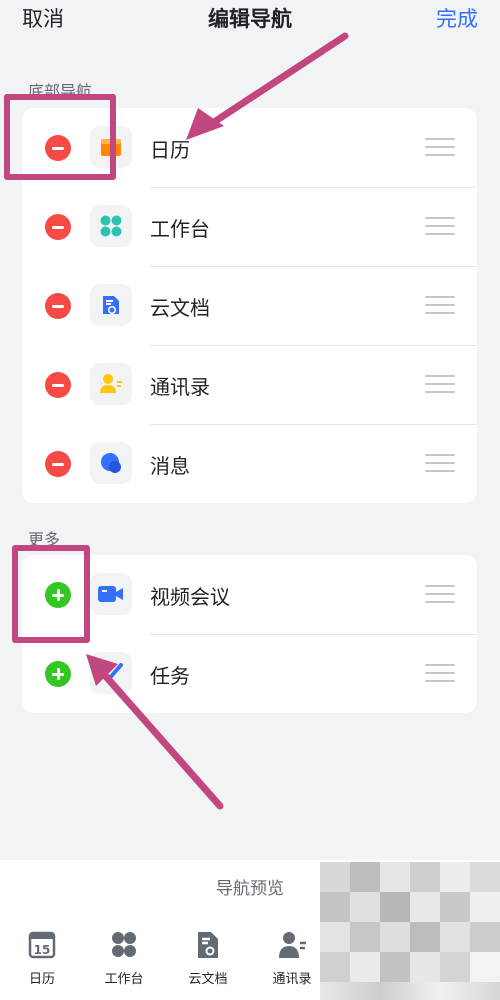  Describe the element at coordinates (457, 18) in the screenshot. I see `done-button: 完成` at that location.